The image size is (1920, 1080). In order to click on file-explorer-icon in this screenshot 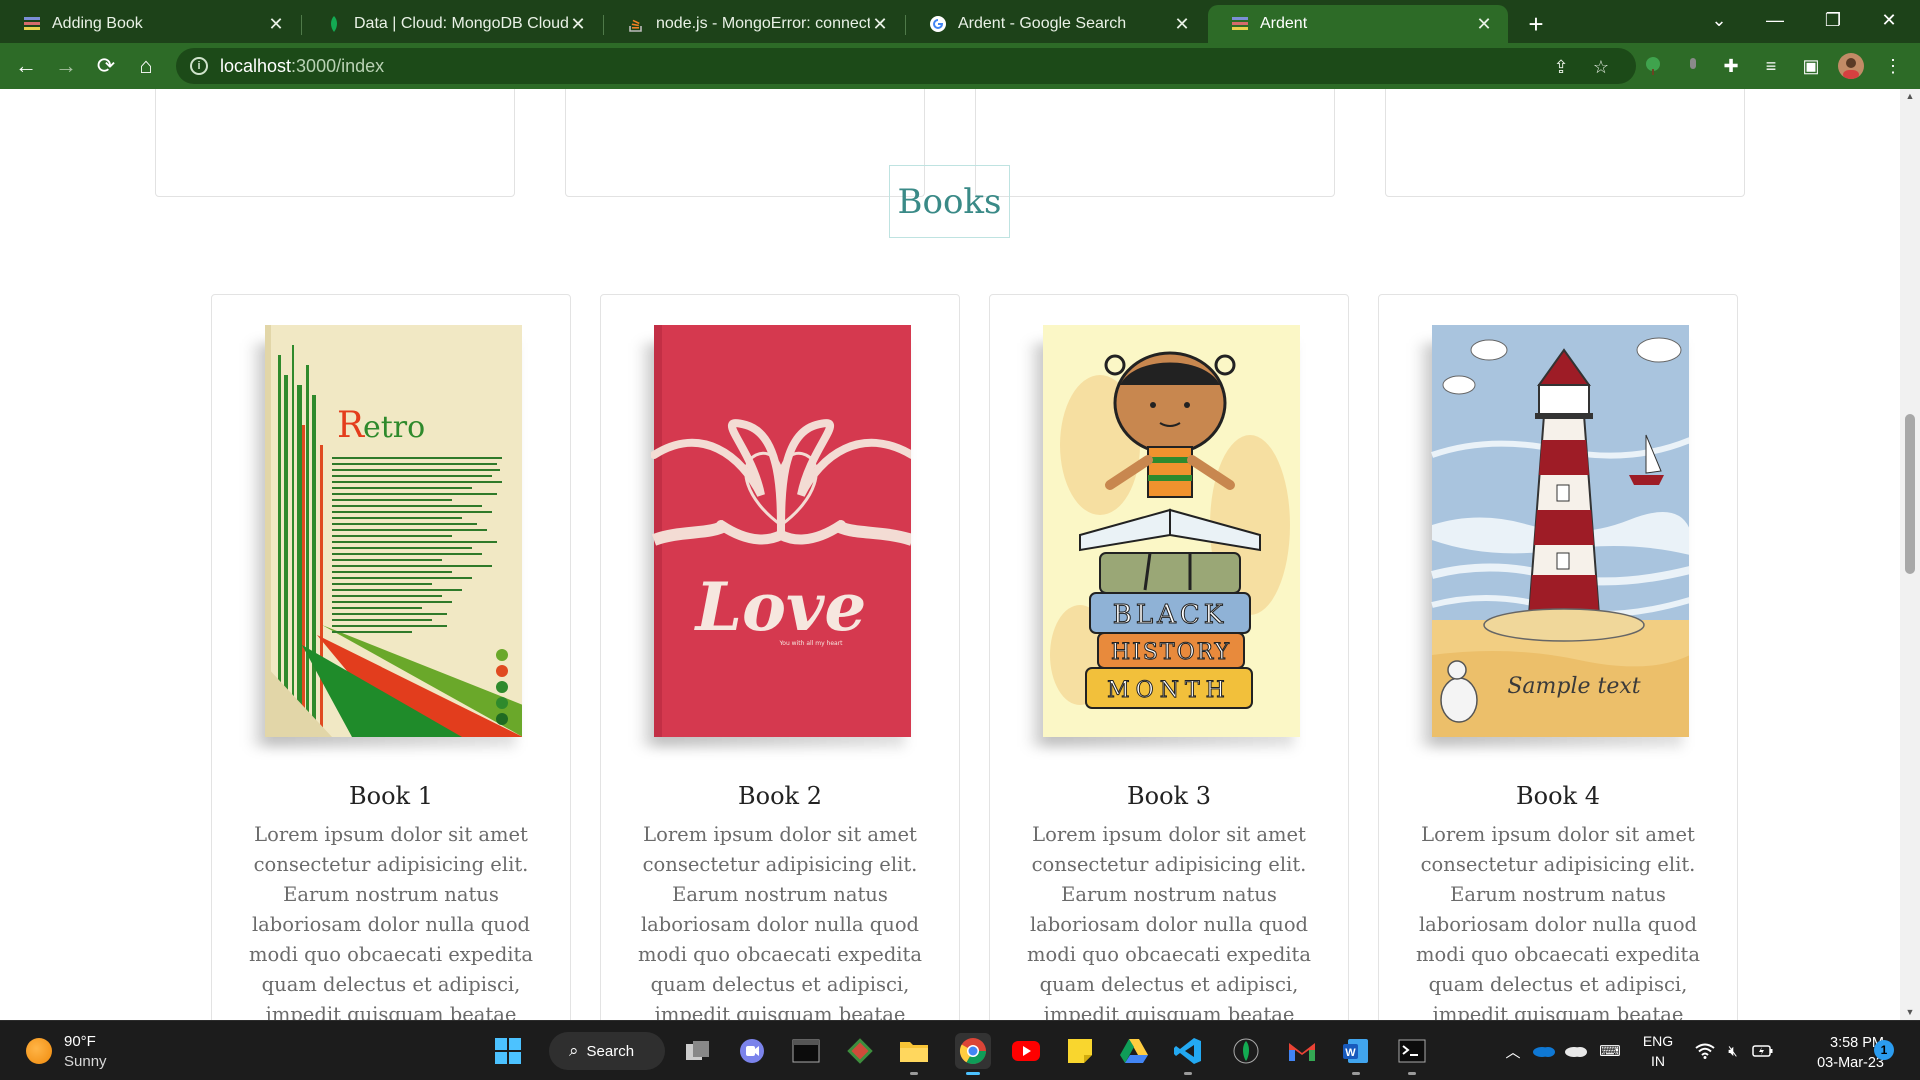, I will do `click(914, 1054)`.